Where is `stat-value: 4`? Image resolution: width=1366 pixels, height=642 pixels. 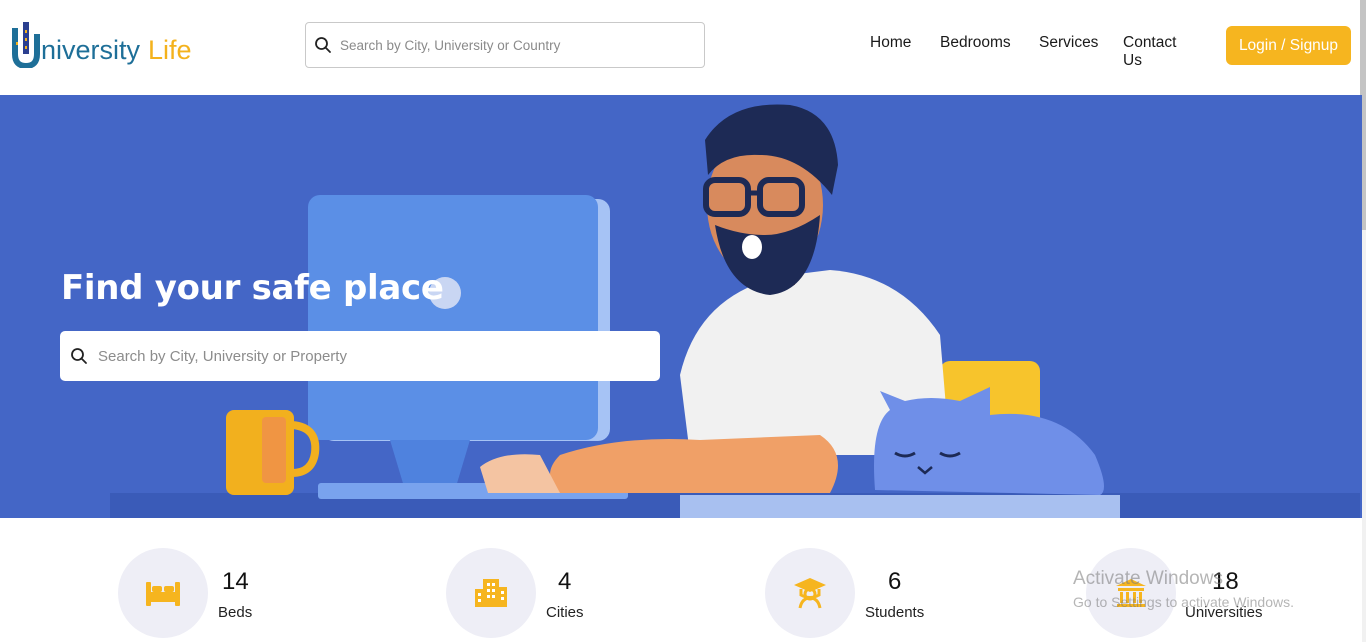
stat-value: 4 is located at coordinates (565, 581).